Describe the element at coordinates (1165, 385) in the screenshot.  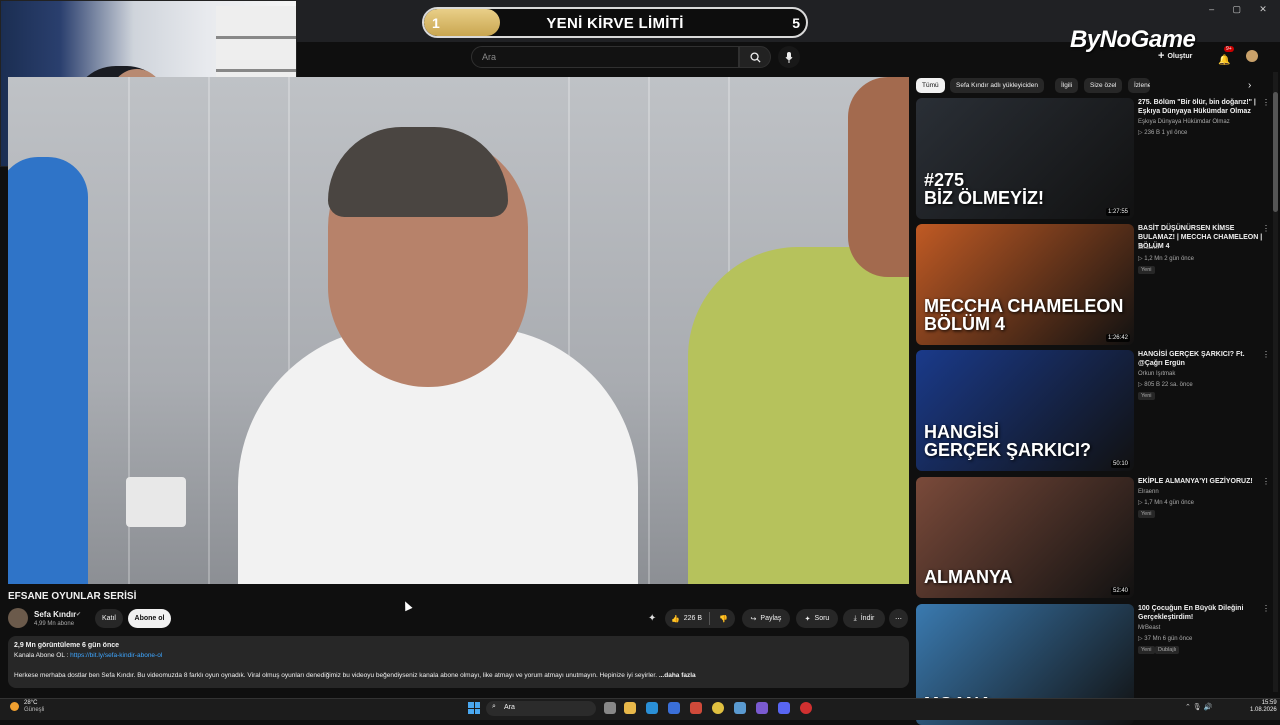
I see `related-meta: ▷ 805 B 22 sa. önce` at that location.